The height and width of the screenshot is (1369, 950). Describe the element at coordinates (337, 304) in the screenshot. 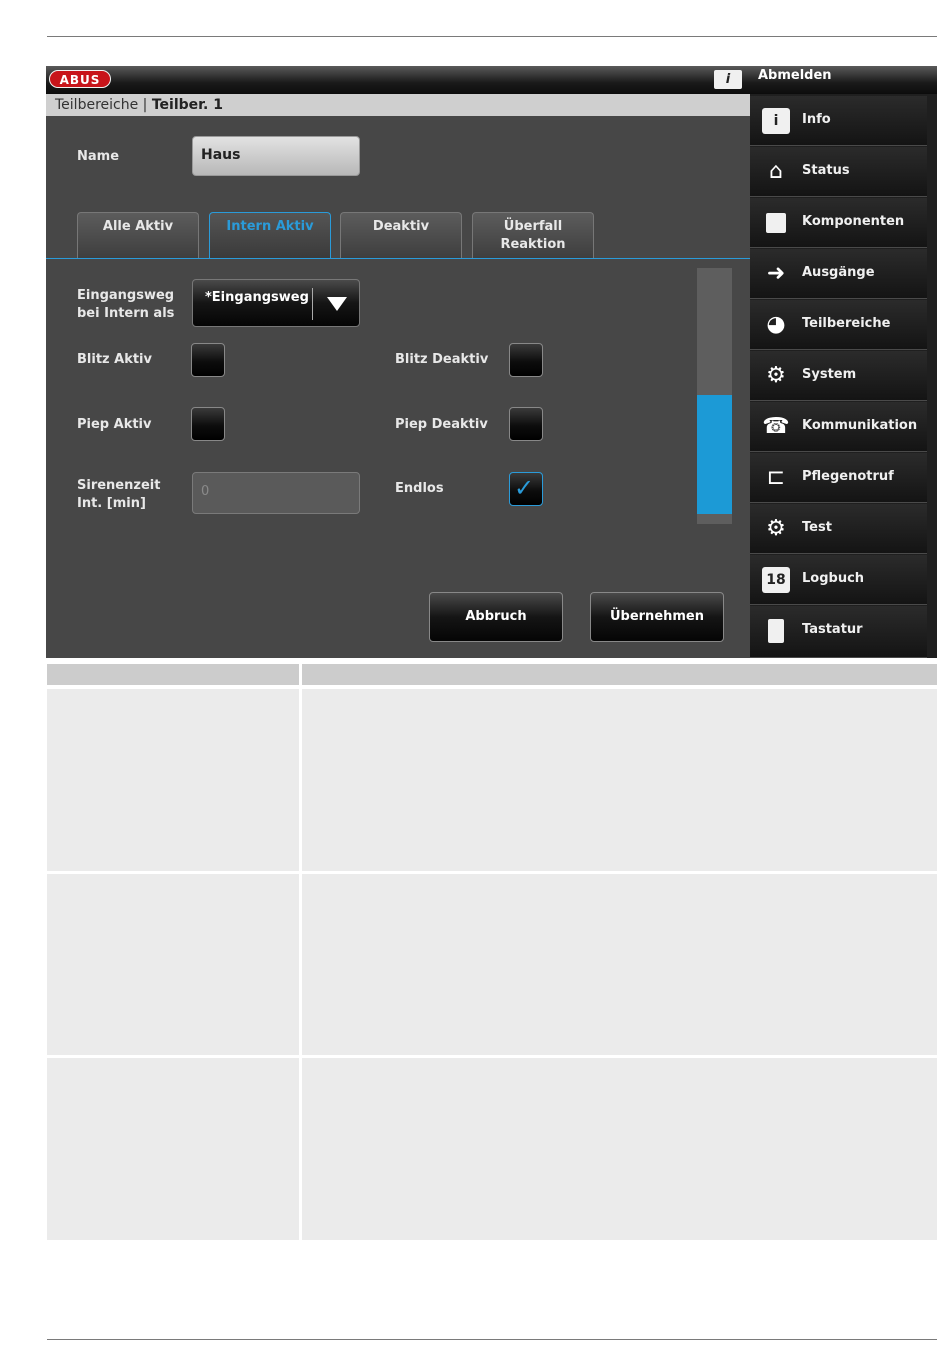

I see `chevron-down-icon` at that location.